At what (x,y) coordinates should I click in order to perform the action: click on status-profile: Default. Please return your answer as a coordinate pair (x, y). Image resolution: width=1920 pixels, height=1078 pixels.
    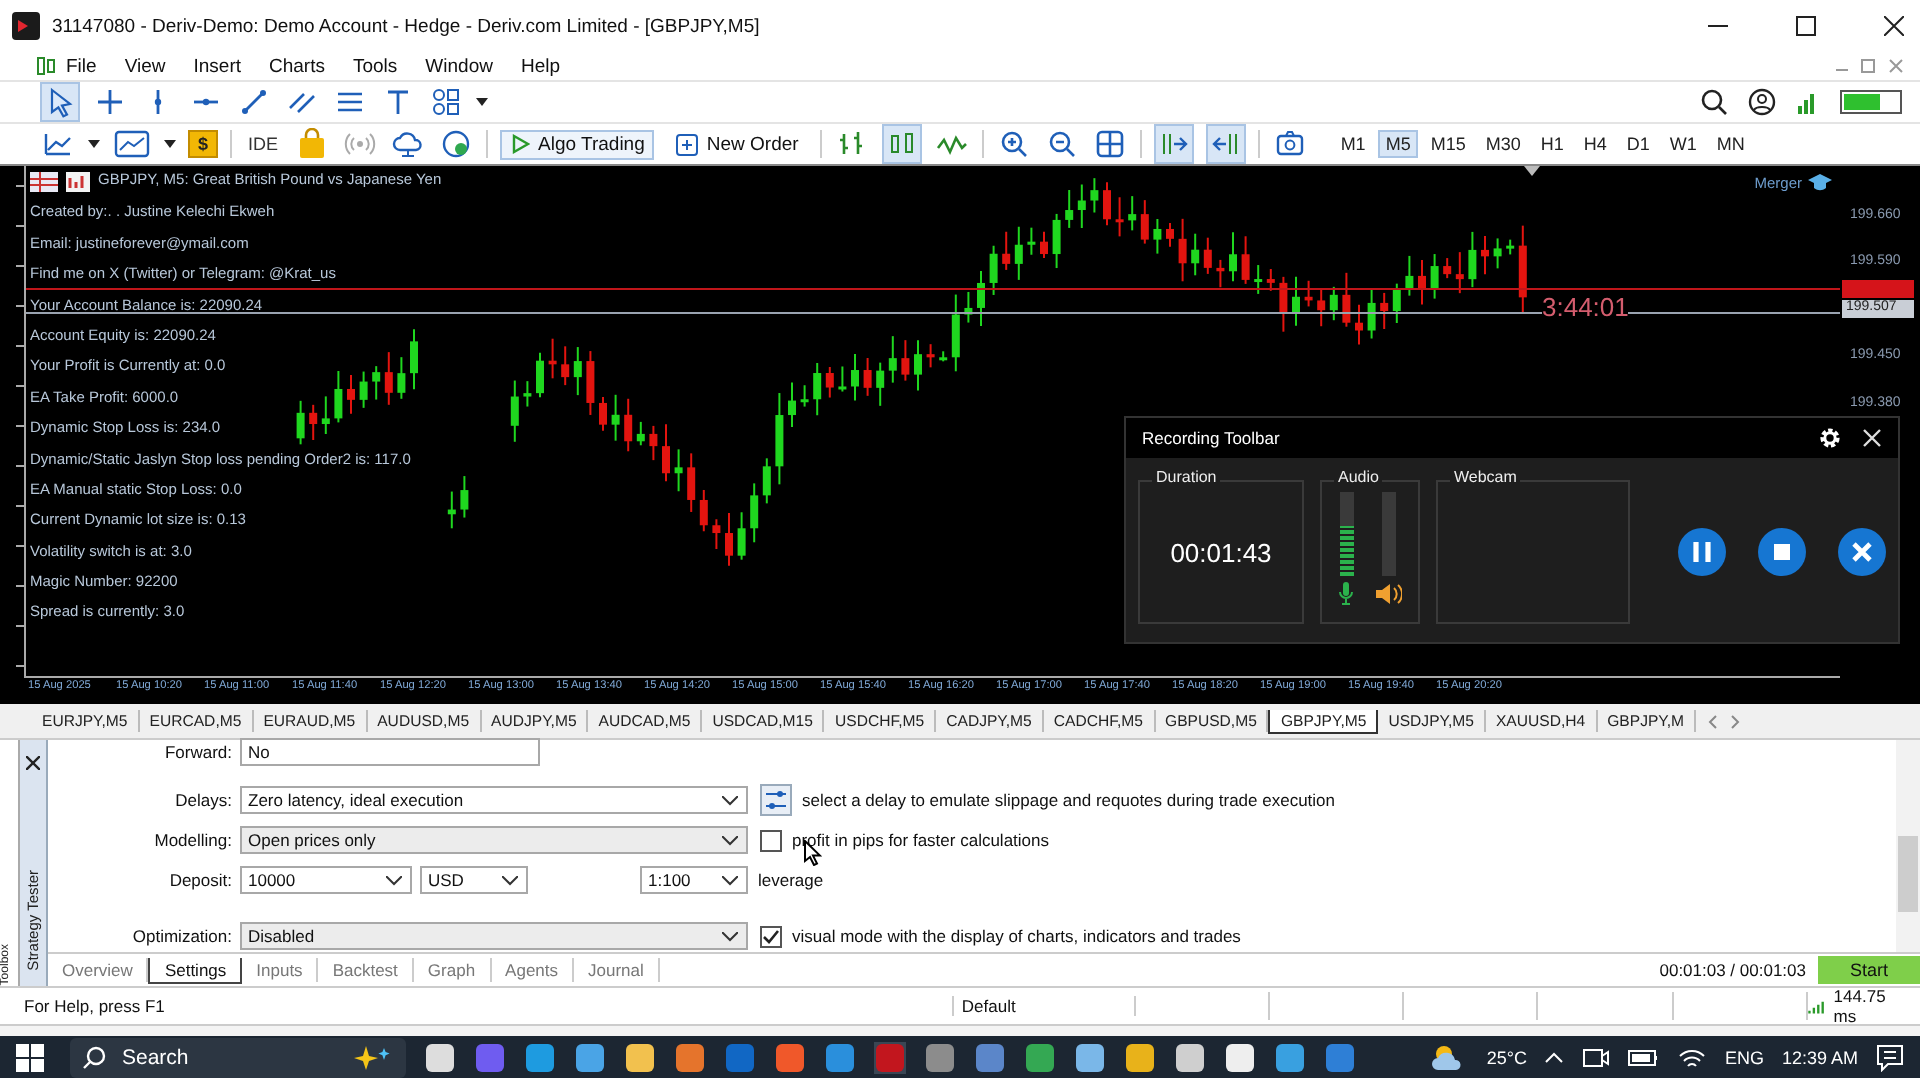
    Looking at the image, I should click on (1044, 1006).